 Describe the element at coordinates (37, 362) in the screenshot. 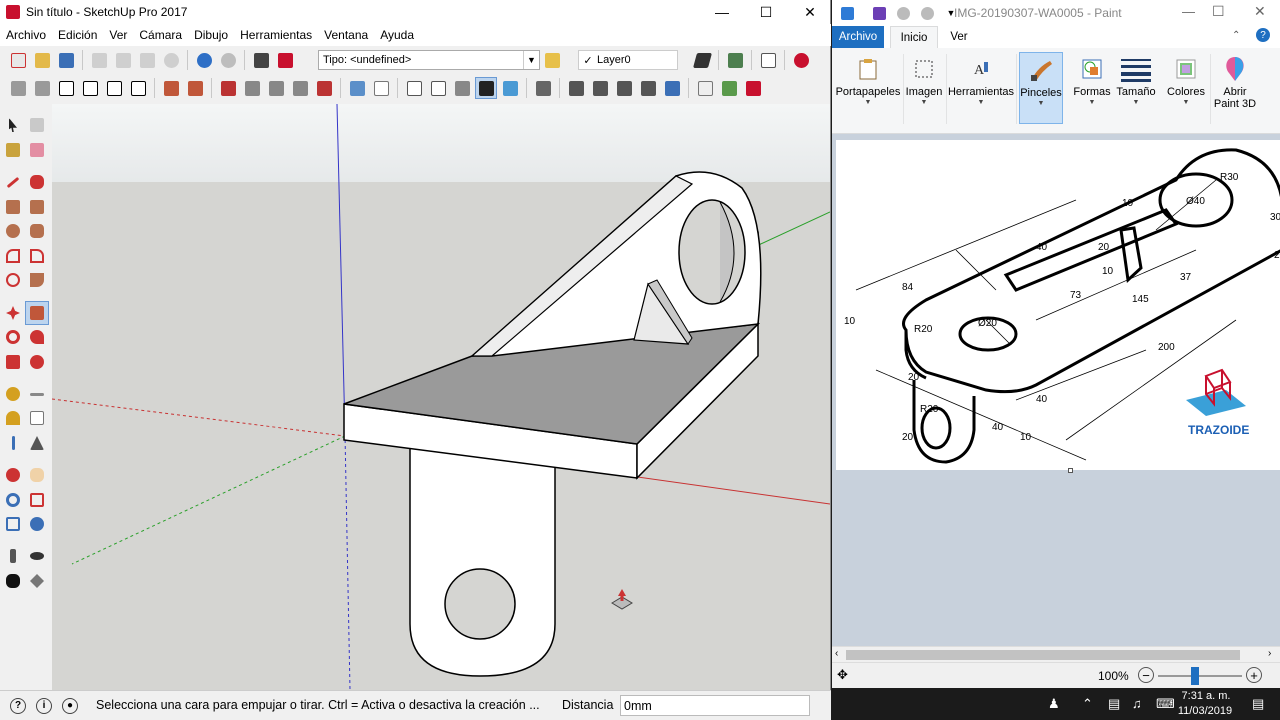

I see `offset-icon` at that location.